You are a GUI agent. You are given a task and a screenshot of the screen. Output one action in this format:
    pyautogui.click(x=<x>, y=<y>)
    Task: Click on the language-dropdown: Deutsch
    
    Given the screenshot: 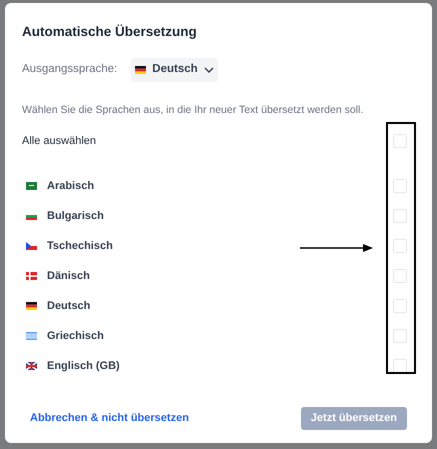 What is the action you would take?
    pyautogui.click(x=174, y=70)
    